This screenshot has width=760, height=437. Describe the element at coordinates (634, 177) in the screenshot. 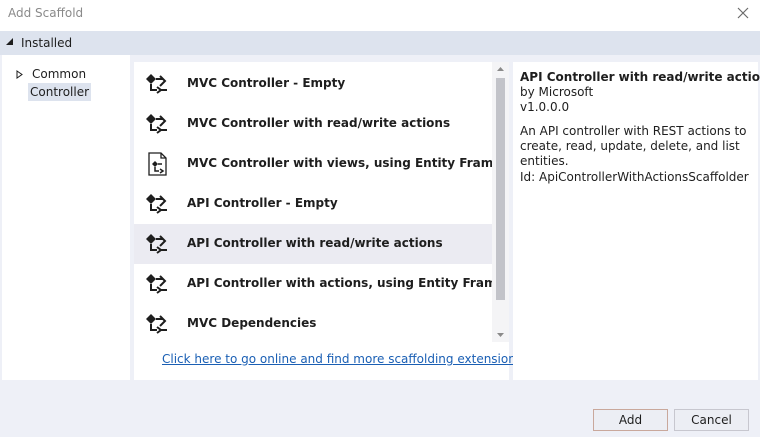

I see `details-id: Id: ApiControllerWithActionsScaffolder` at that location.